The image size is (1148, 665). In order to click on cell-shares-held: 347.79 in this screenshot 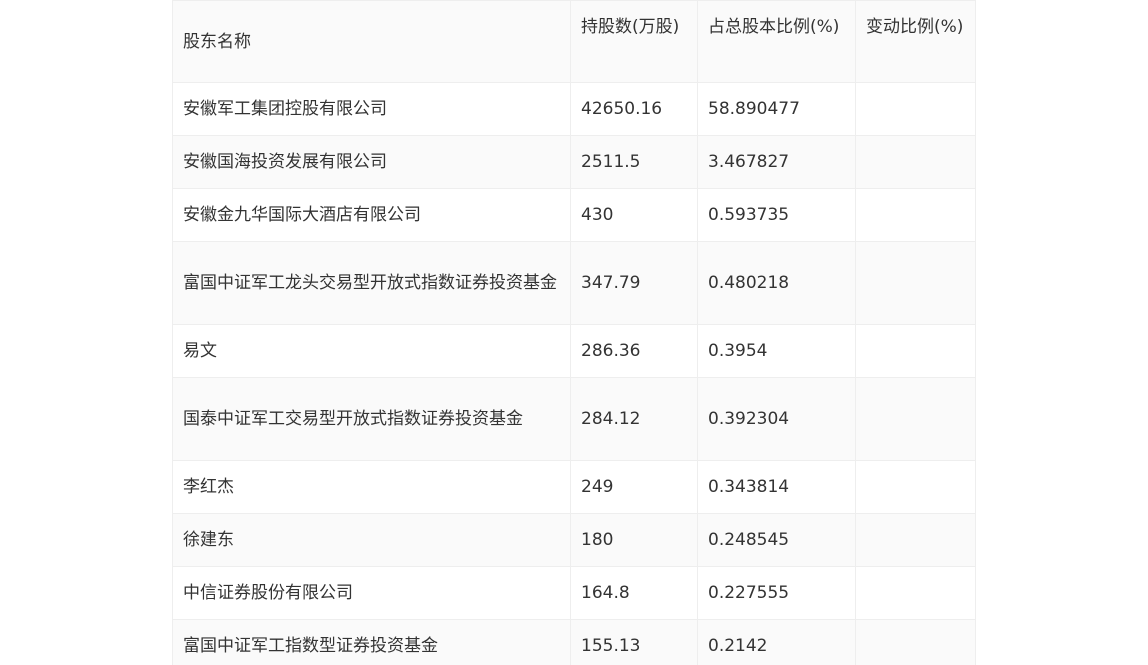, I will do `click(634, 283)`.